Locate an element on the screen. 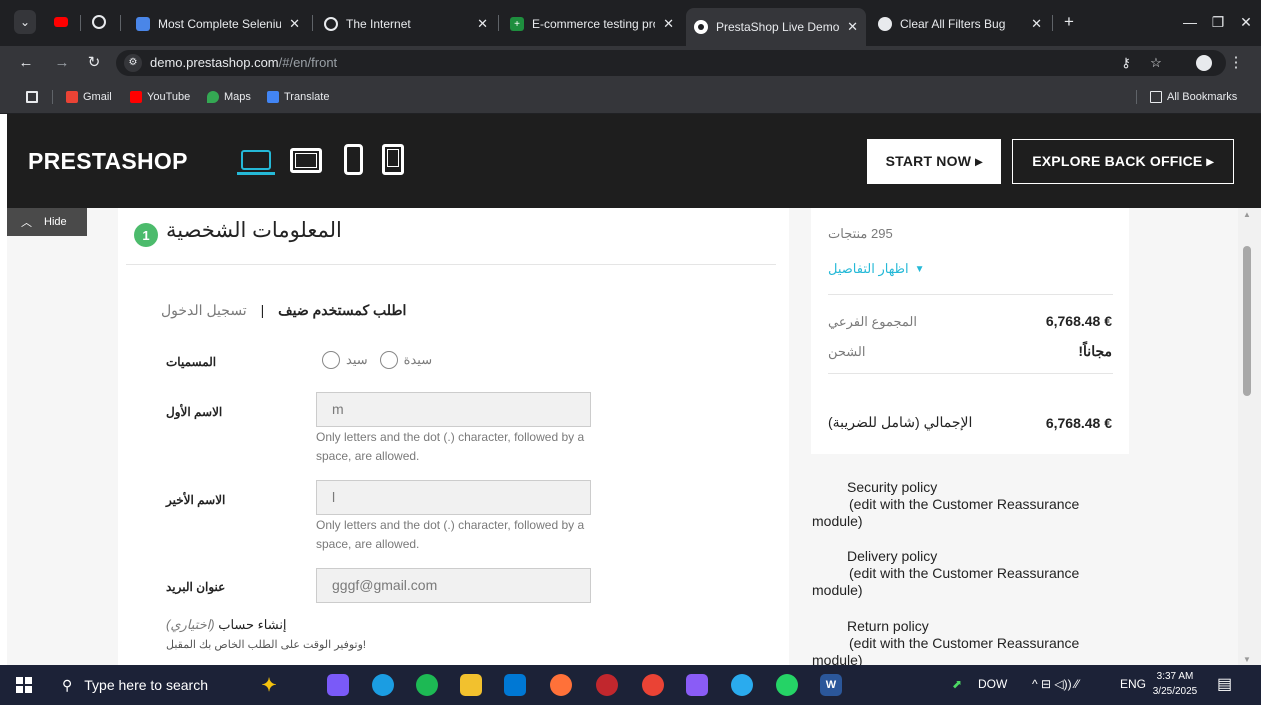 The height and width of the screenshot is (705, 1261). desktop-view-icon is located at coordinates (256, 160).